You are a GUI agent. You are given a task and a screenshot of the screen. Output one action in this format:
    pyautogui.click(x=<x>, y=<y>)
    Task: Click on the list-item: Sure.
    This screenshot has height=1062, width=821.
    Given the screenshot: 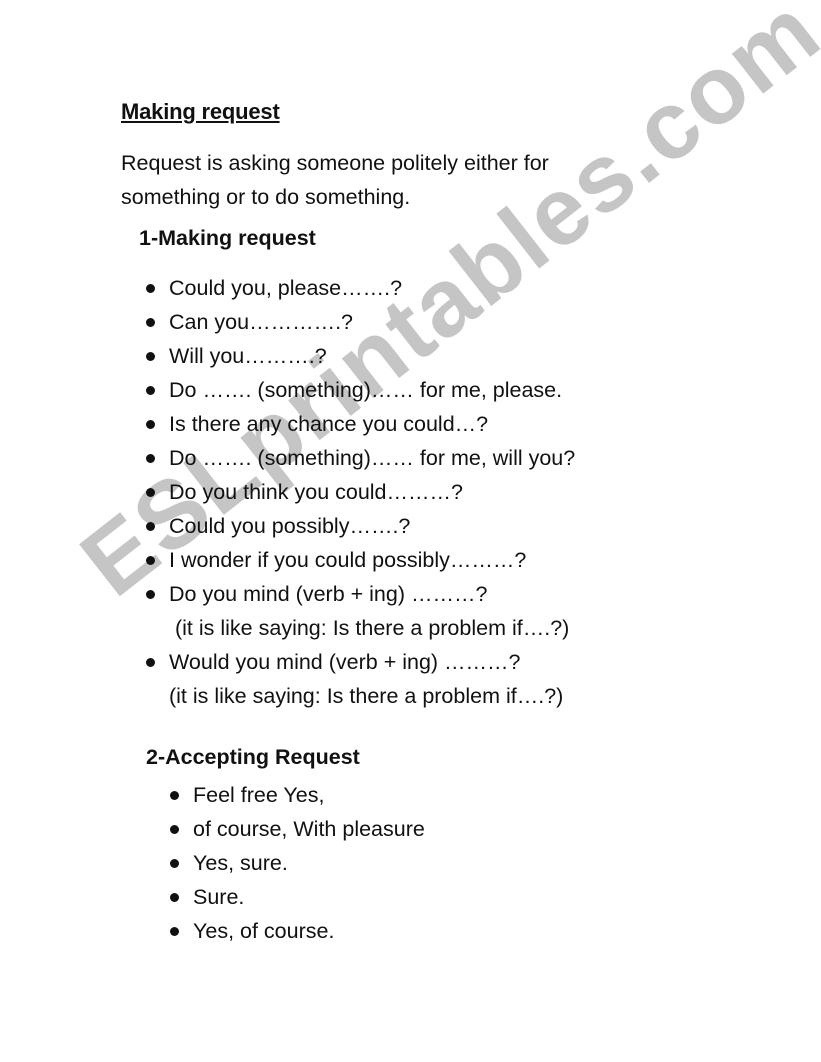 What is the action you would take?
    pyautogui.click(x=297, y=897)
    